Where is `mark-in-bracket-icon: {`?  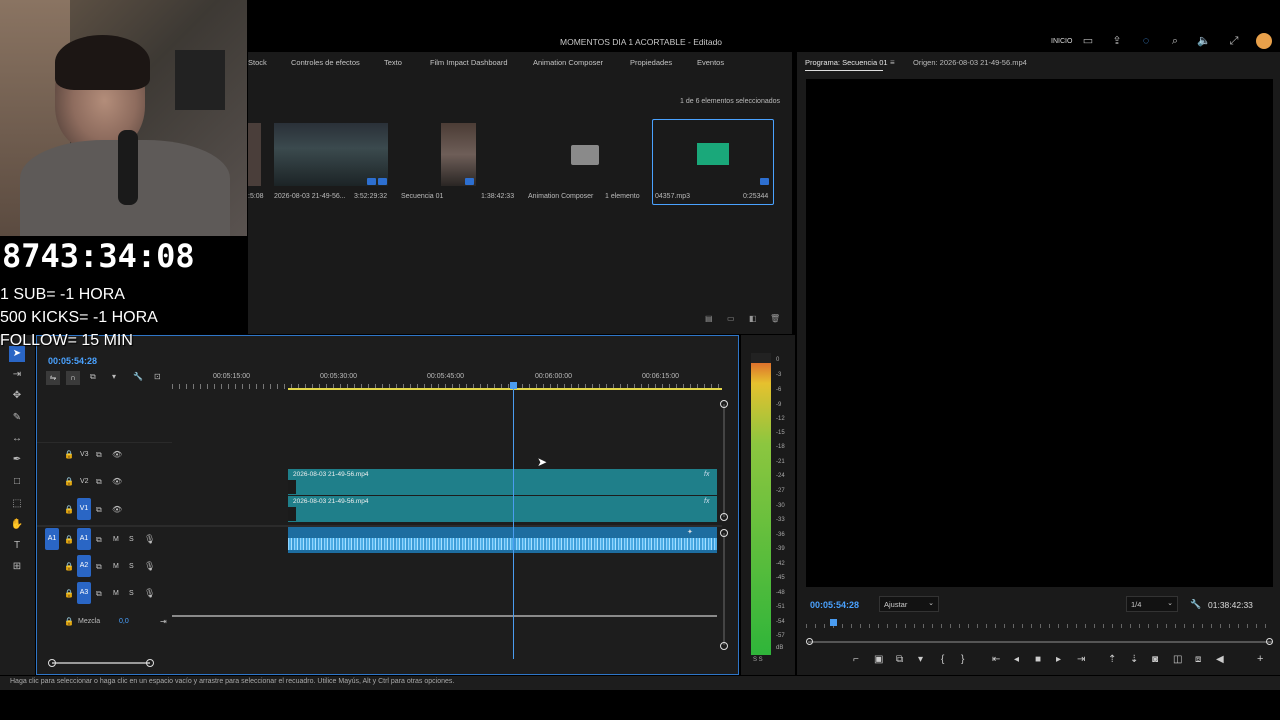 mark-in-bracket-icon: { is located at coordinates (942, 659).